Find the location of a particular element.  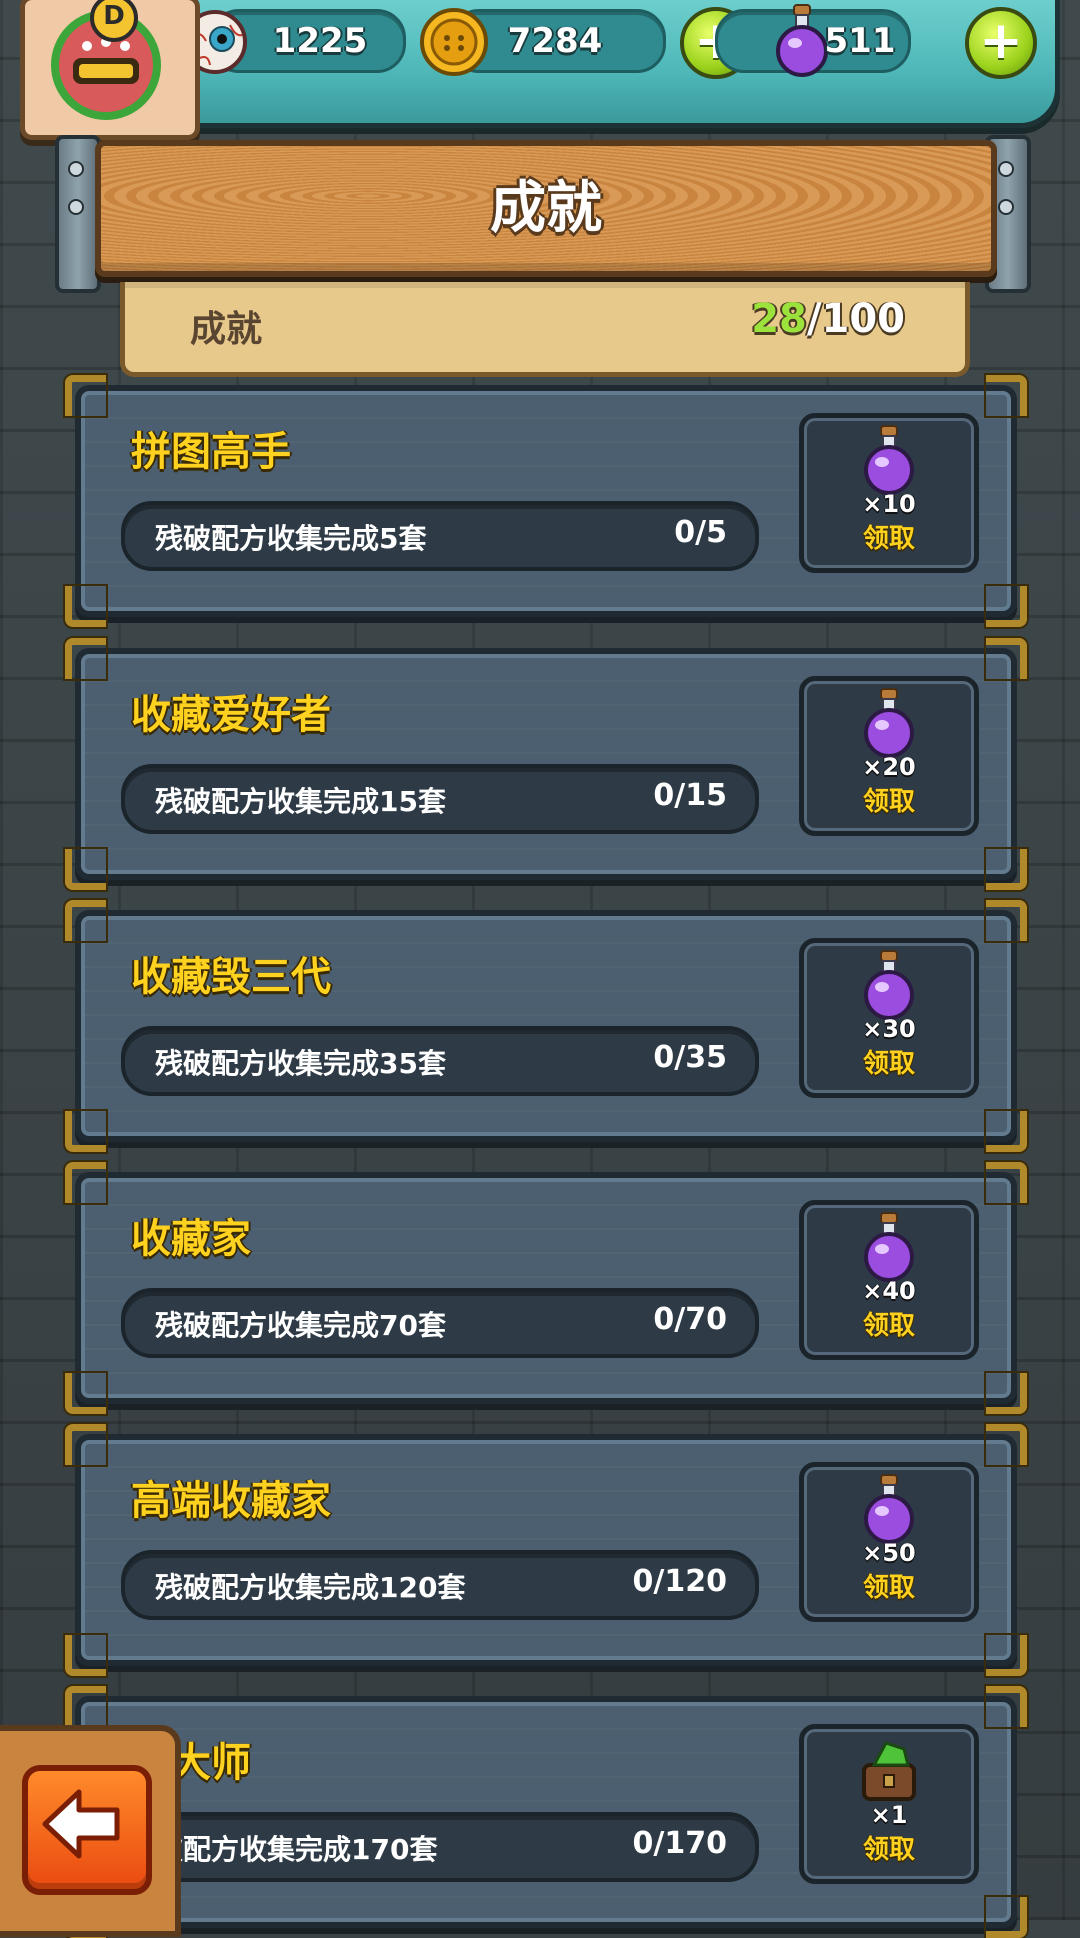

achievement-card: 收藏毁三代残破配方收集完成35套 0/35 ×30 领取 is located at coordinates (546, 1026).